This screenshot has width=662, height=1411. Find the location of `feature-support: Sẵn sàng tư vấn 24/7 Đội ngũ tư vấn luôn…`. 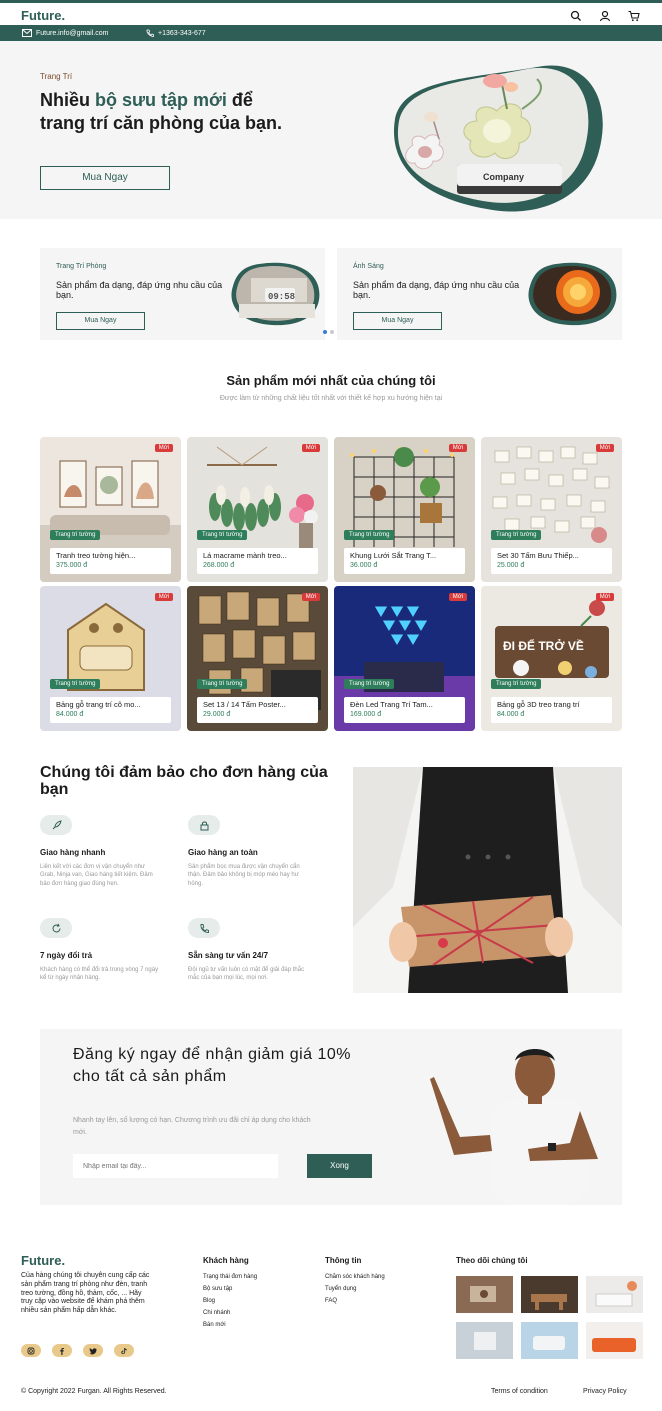

feature-support: Sẵn sàng tư vấn 24/7 Đội ngũ tư vấn luôn… is located at coordinates (248, 950).